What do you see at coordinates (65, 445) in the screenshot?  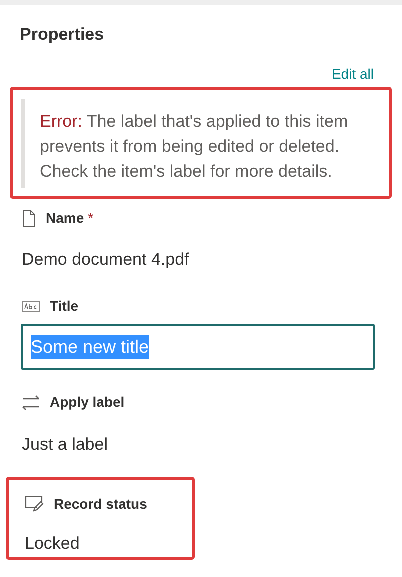 I see `field-value: Just a label` at bounding box center [65, 445].